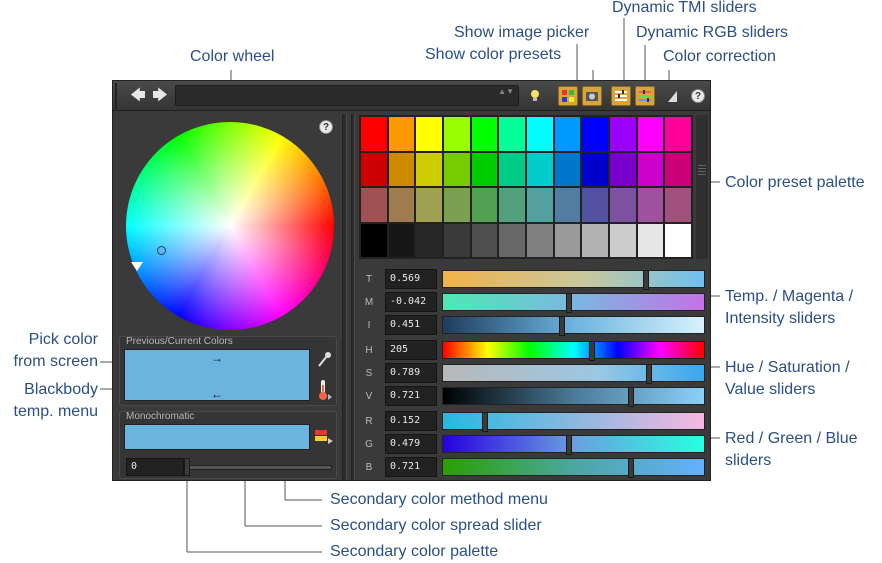 This screenshot has height=563, width=882. I want to click on show-image-picker-button, so click(592, 96).